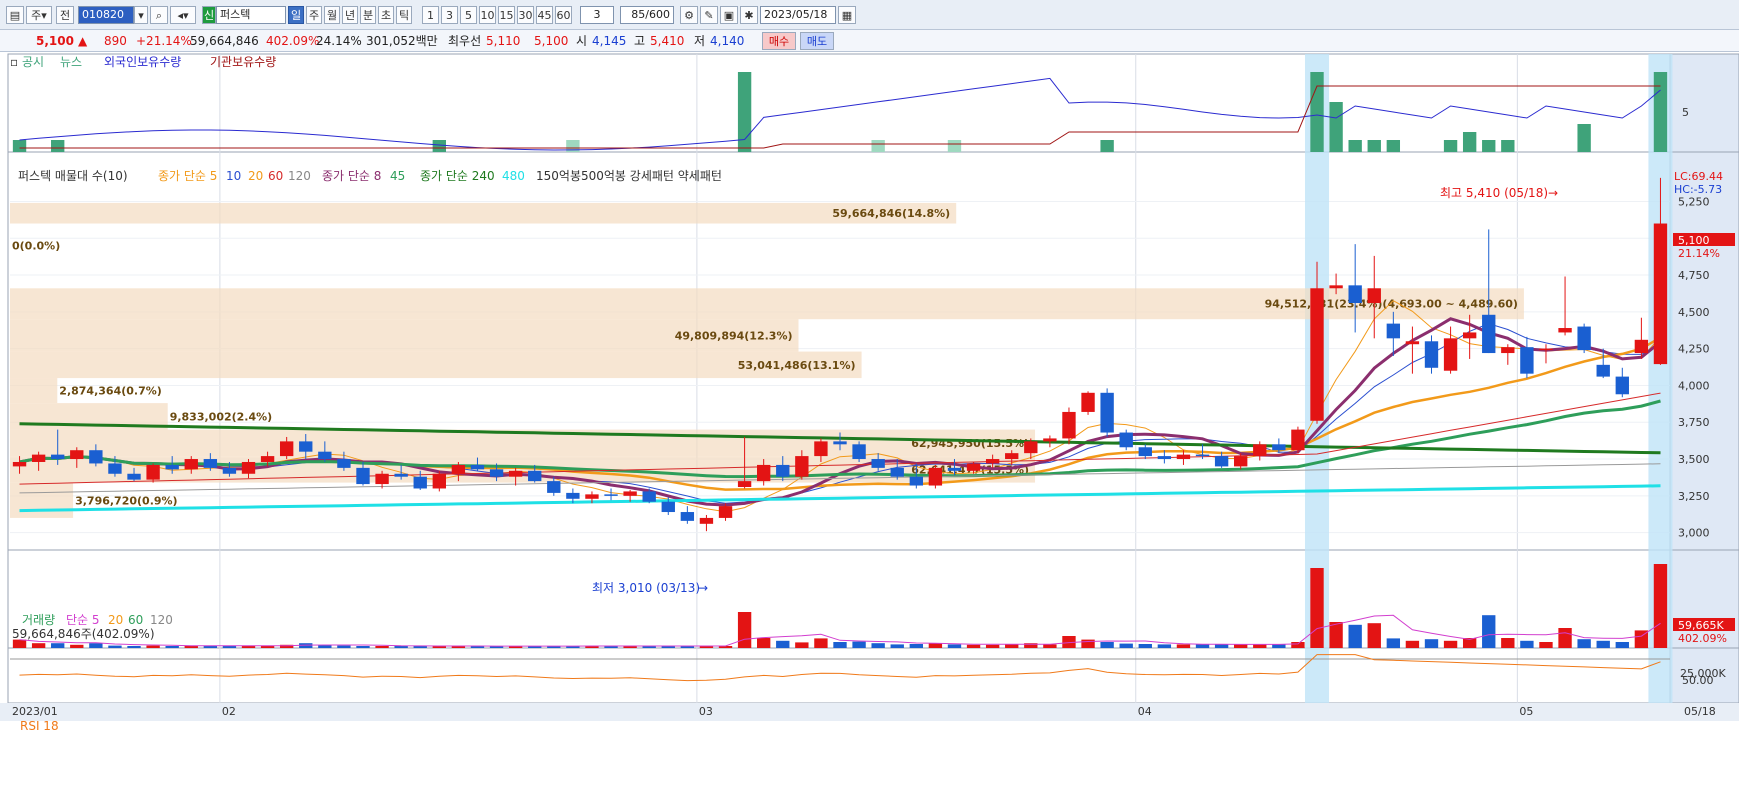  What do you see at coordinates (159, 15) in the screenshot?
I see `search-icon: ⌕` at bounding box center [159, 15].